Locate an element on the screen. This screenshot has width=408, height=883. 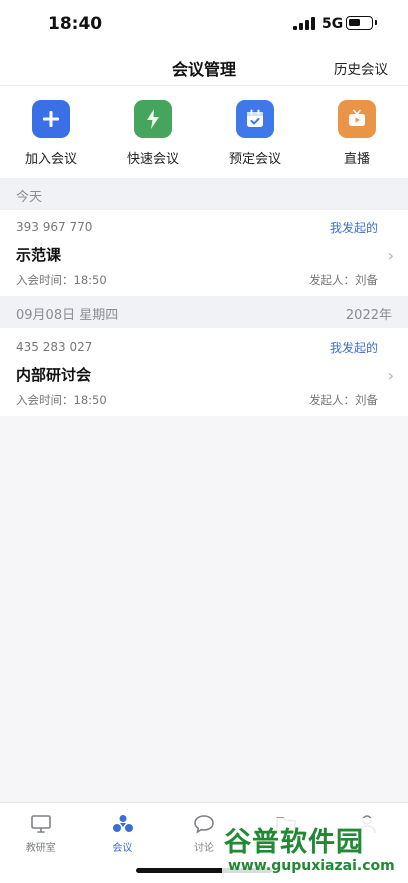
meeting-list-item: 393 967 770 我发起的 示范课 › 入会时间：18:50 发起人：刘备 is located at coordinates (204, 253).